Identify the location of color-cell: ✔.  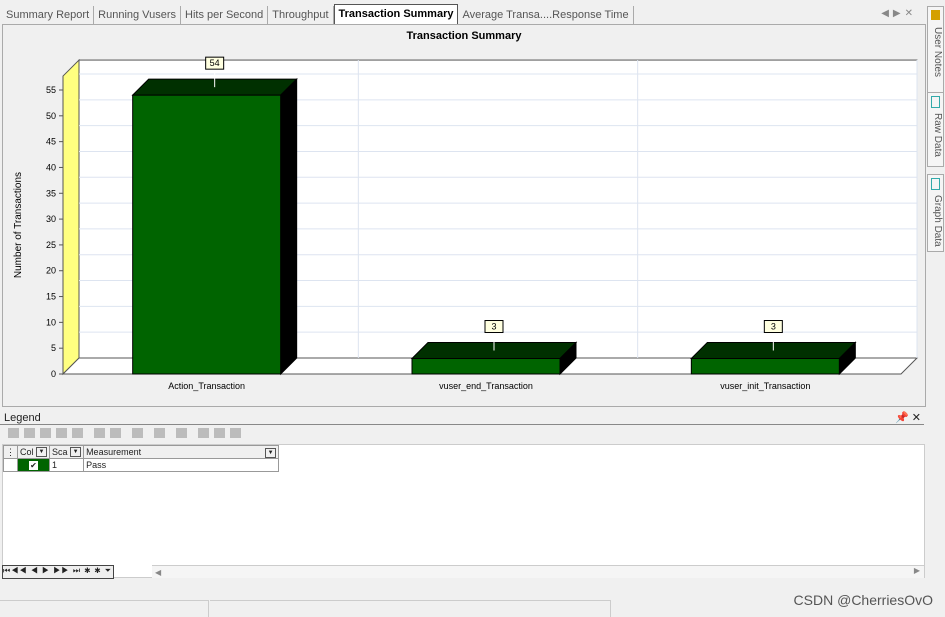
(33, 465).